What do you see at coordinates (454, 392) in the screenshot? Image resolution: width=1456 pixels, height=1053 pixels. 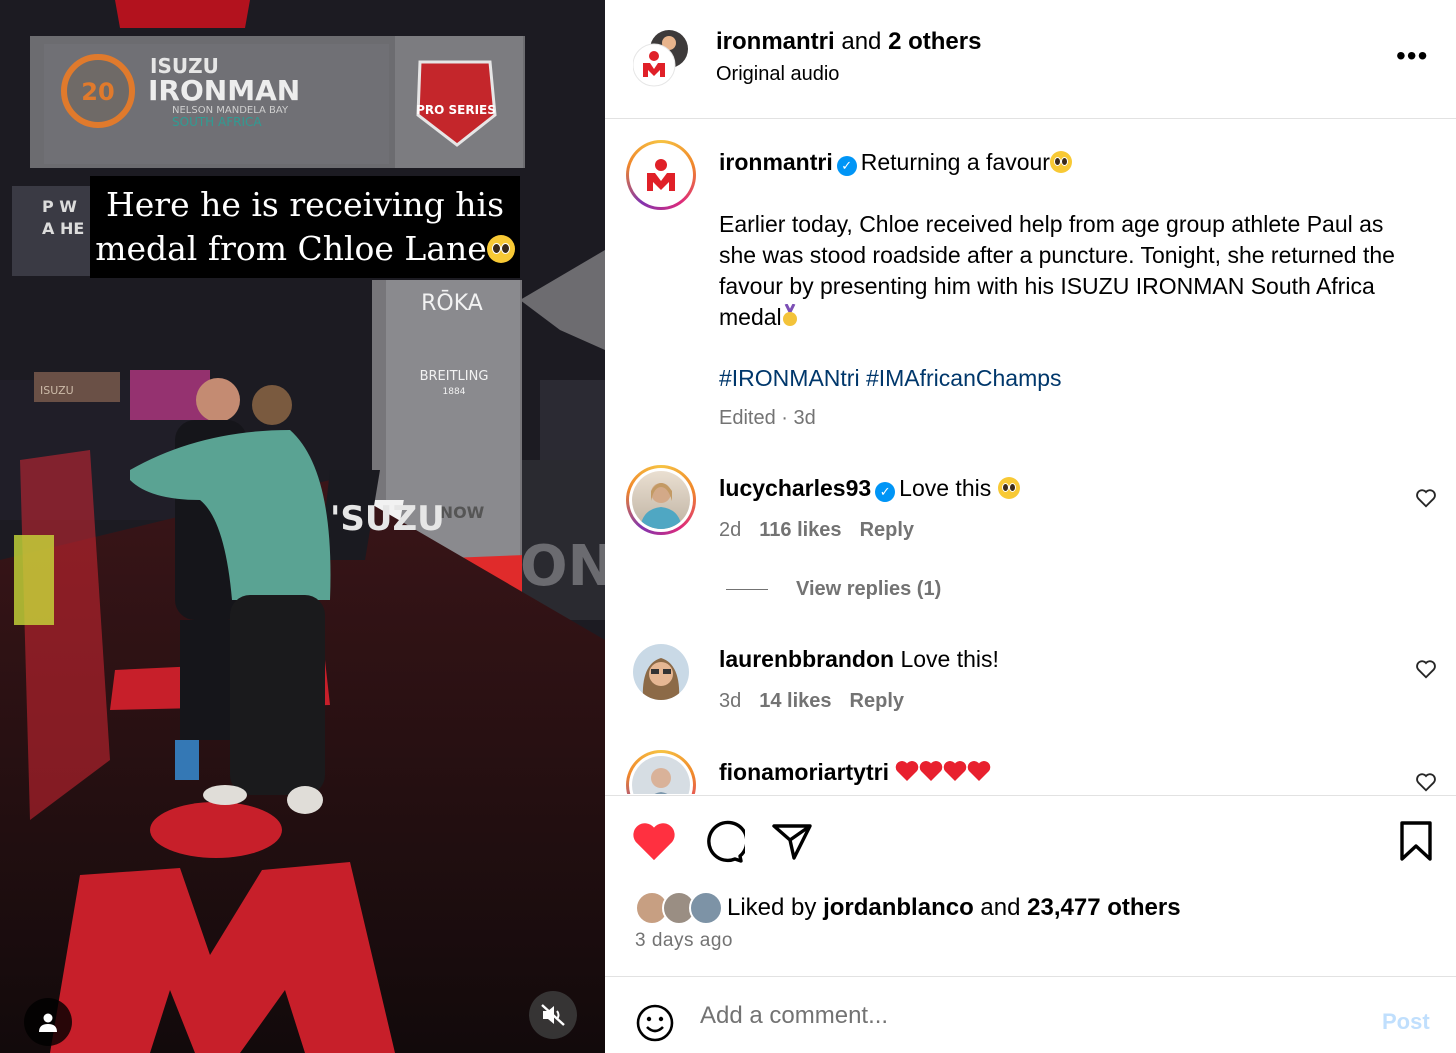 I see `breitling-year: 1884` at bounding box center [454, 392].